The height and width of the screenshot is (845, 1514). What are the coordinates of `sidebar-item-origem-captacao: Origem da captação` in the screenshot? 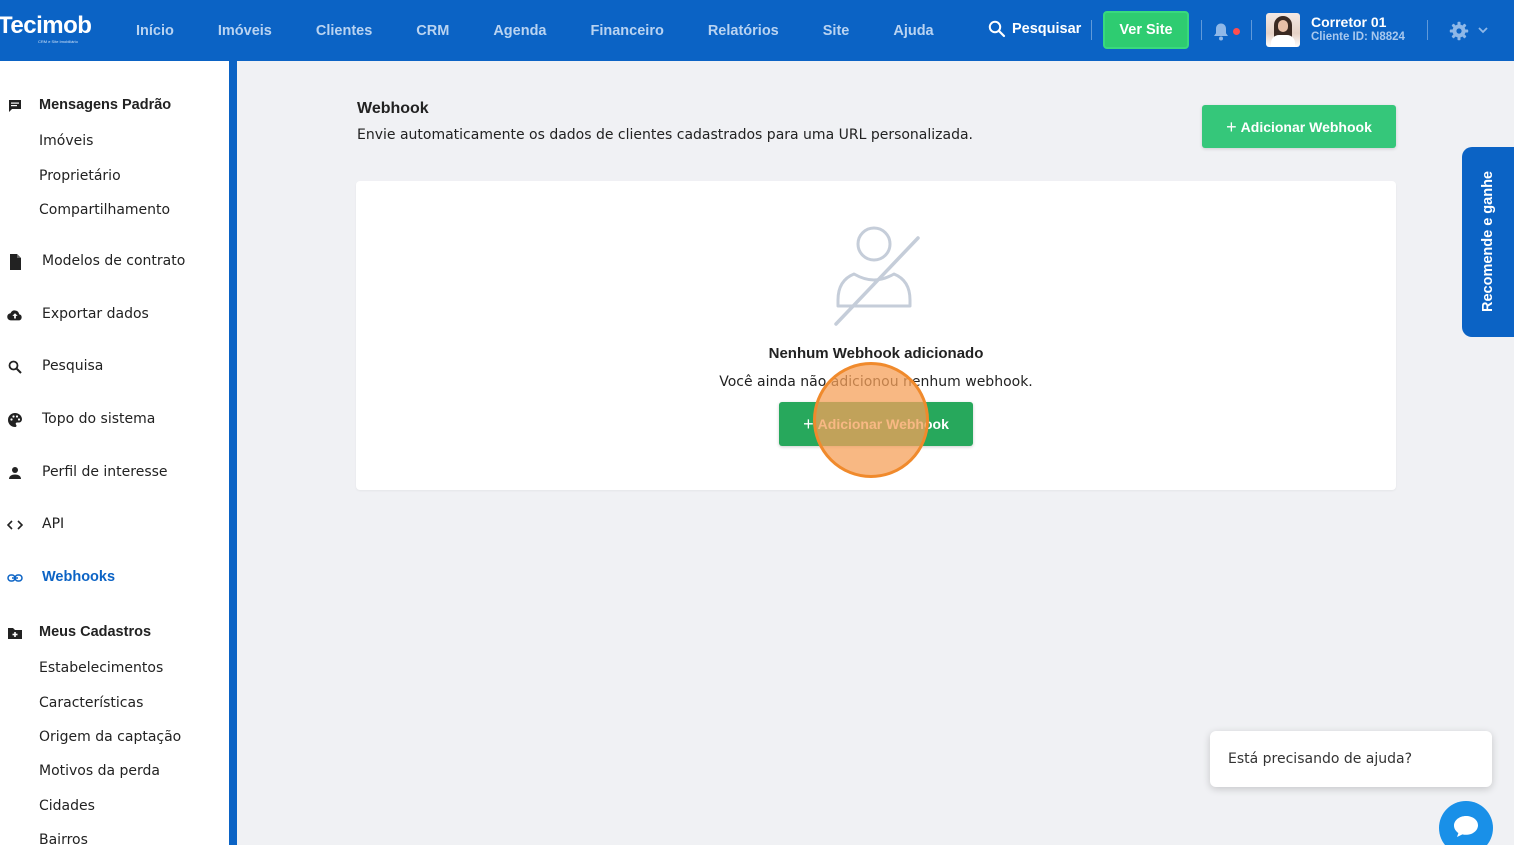 It's located at (110, 737).